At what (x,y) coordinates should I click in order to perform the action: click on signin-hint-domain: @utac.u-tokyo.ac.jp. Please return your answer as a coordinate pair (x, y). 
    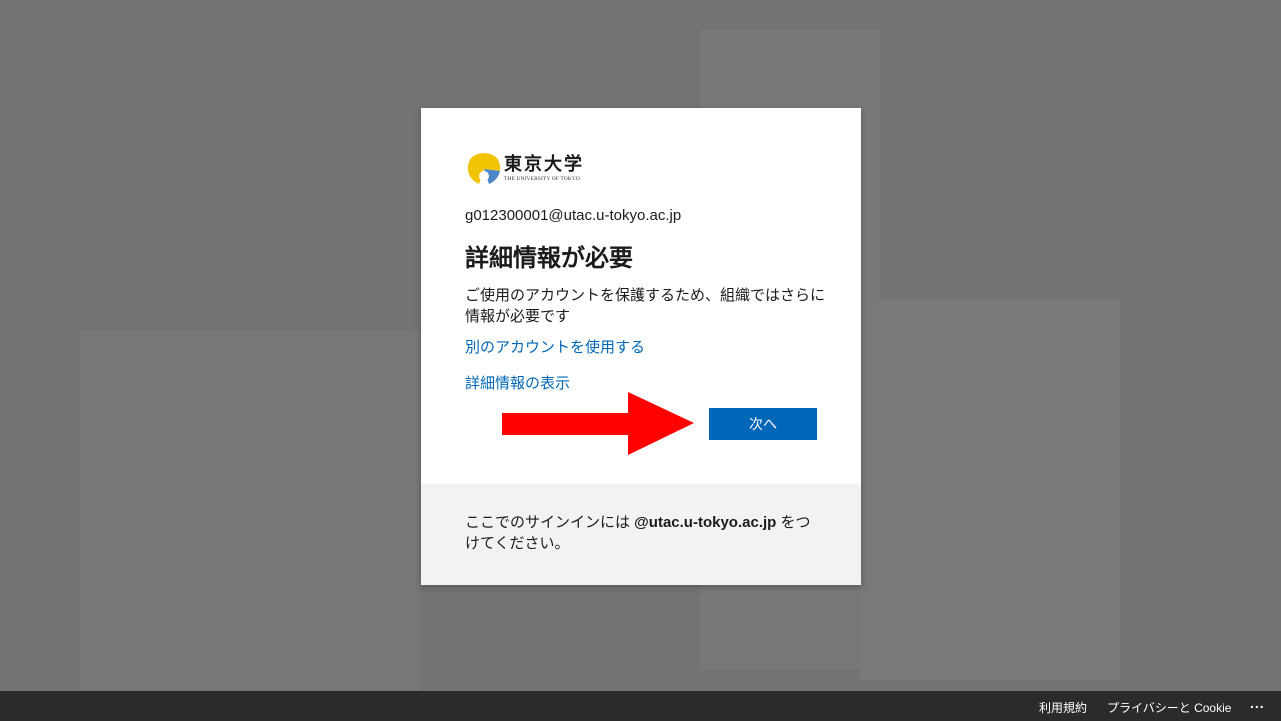
    Looking at the image, I should click on (705, 522).